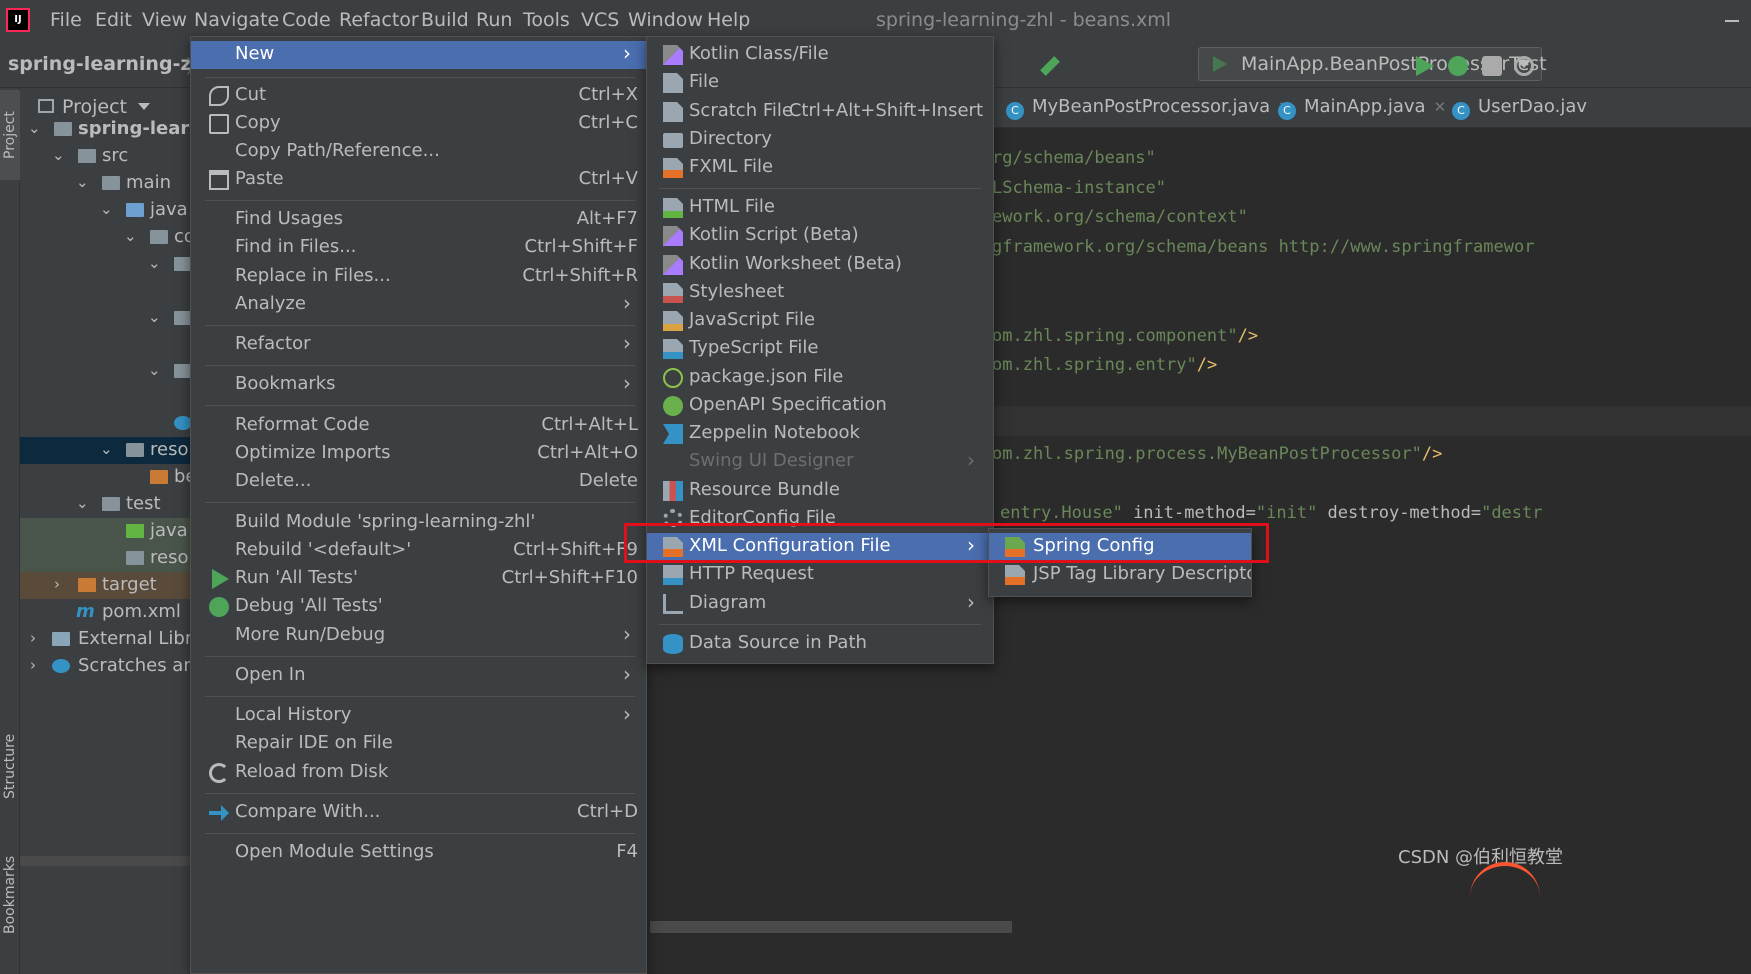 The image size is (1751, 974). I want to click on profile-icon, so click(1524, 66).